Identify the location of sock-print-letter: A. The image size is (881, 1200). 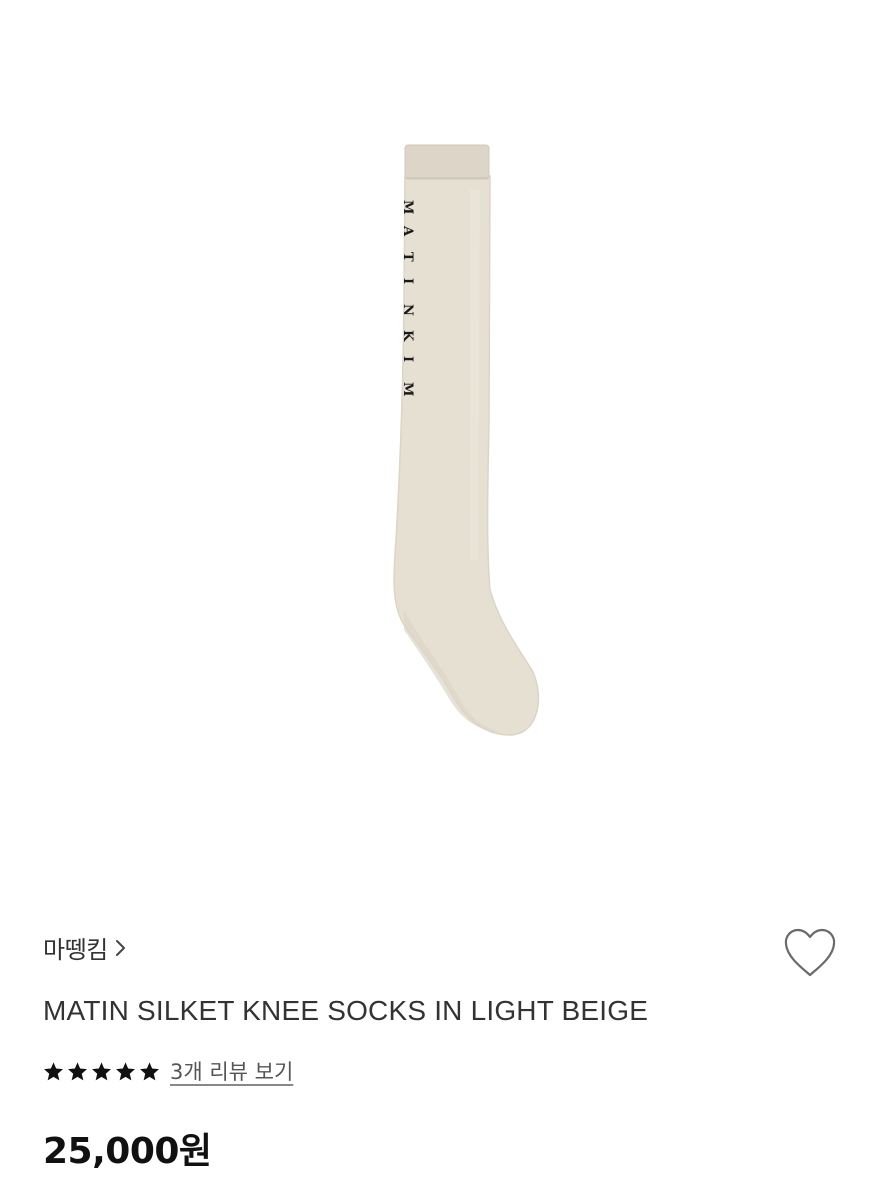
(407, 231).